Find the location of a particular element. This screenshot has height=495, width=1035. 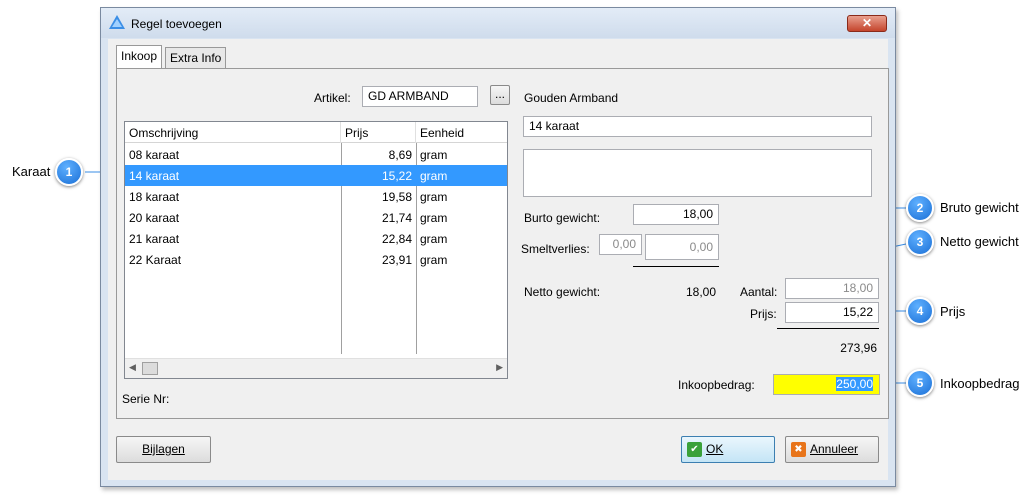

subtotal-value: 273,96 is located at coordinates (858, 348).